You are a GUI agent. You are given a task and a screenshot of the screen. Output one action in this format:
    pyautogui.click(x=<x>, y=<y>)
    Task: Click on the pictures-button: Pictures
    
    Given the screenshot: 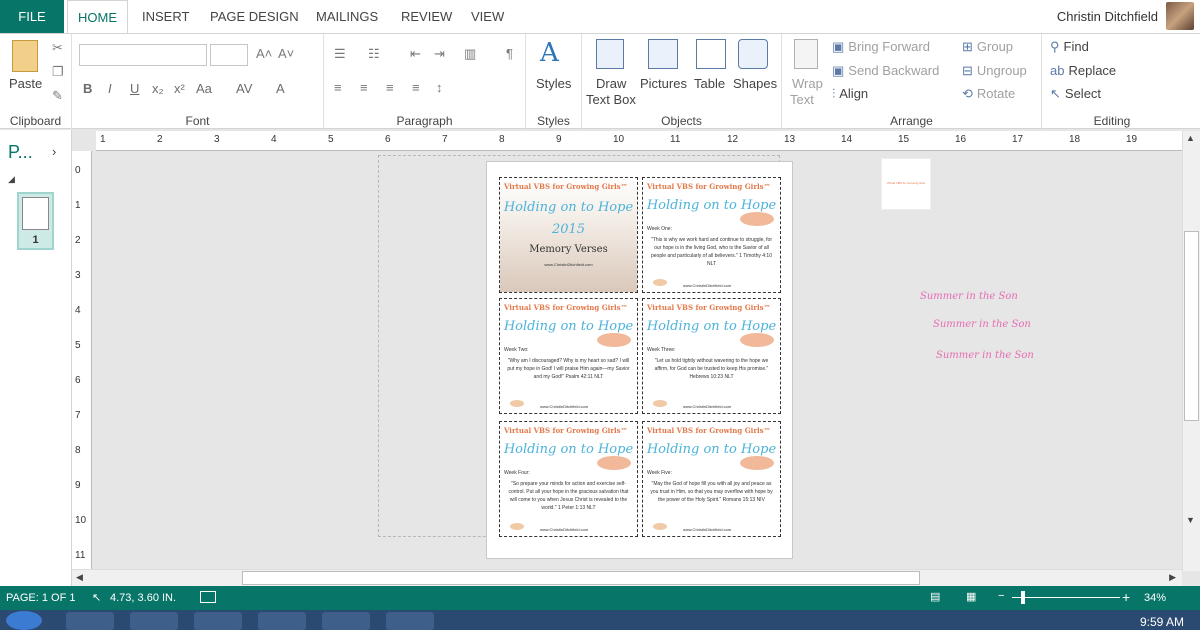 What is the action you would take?
    pyautogui.click(x=663, y=83)
    